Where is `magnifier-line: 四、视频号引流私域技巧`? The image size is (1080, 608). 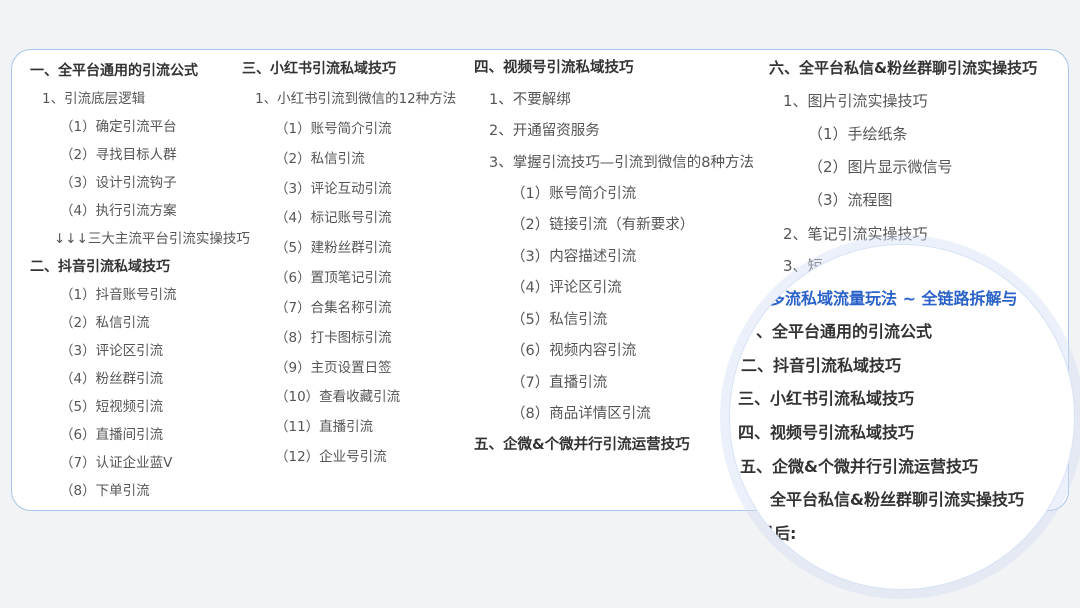 magnifier-line: 四、视频号引流私域技巧 is located at coordinates (826, 432).